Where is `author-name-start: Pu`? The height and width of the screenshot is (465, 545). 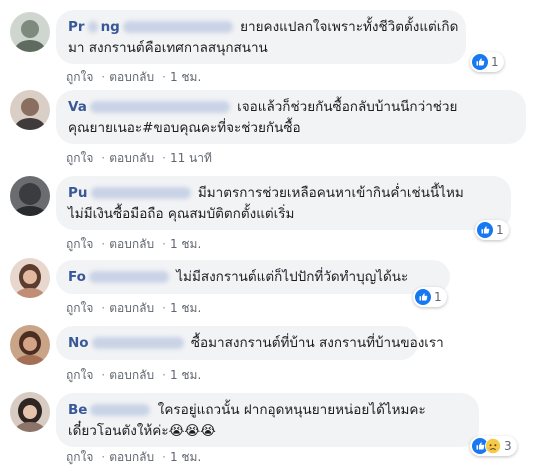
author-name-start: Pu is located at coordinates (78, 193).